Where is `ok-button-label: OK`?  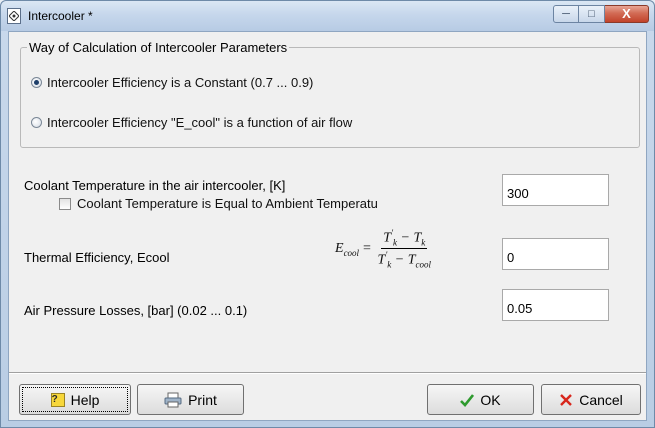
ok-button-label: OK is located at coordinates (490, 399).